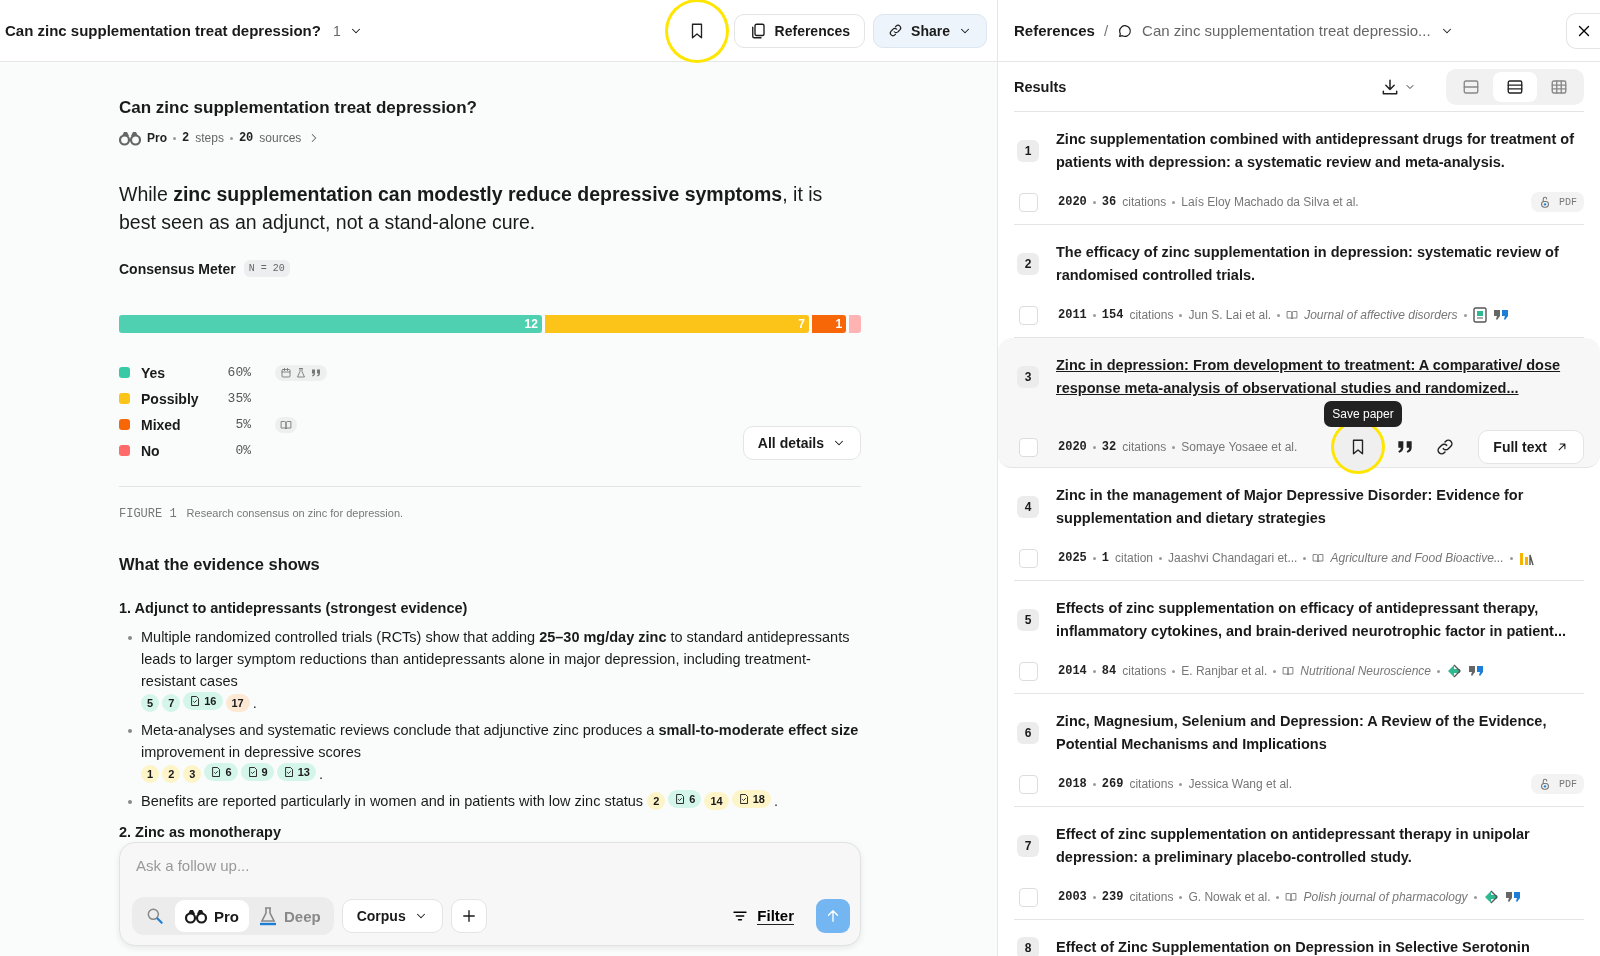 The width and height of the screenshot is (1600, 956). Describe the element at coordinates (192, 774) in the screenshot. I see `citation-chip: 3` at that location.